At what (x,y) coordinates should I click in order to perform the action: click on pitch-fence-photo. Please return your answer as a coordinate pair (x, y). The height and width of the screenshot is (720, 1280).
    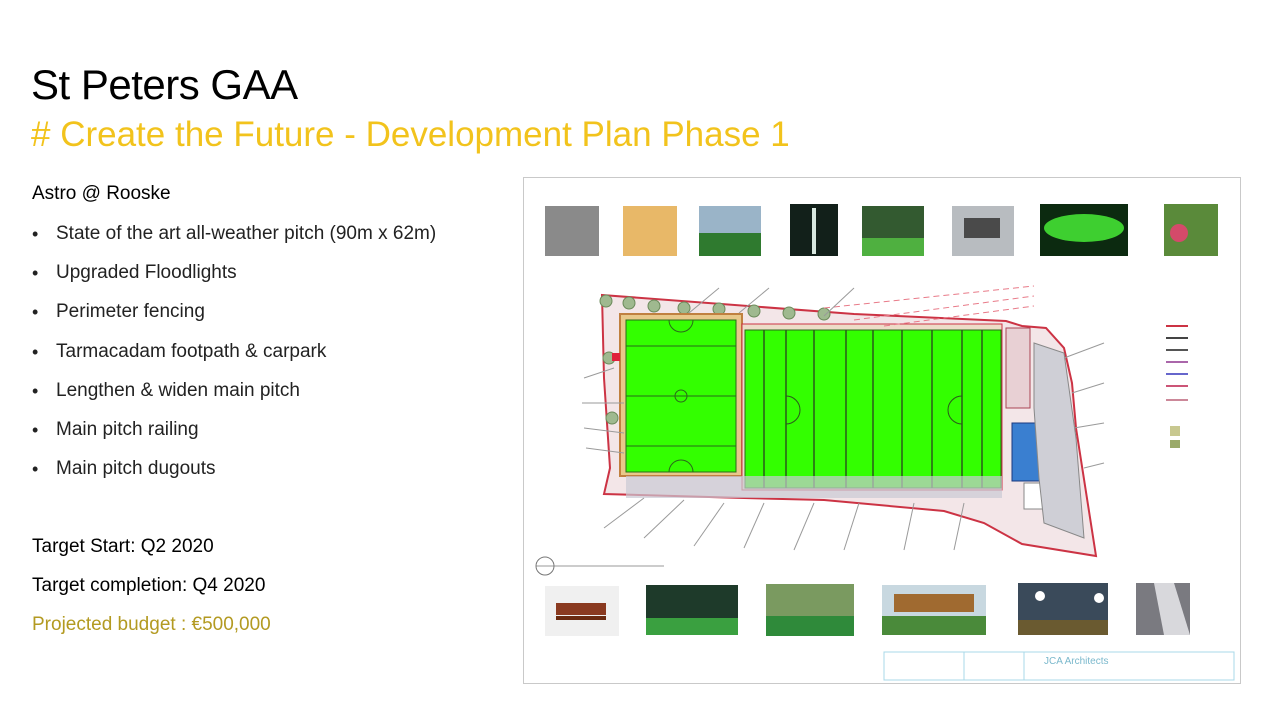
    Looking at the image, I should click on (810, 610).